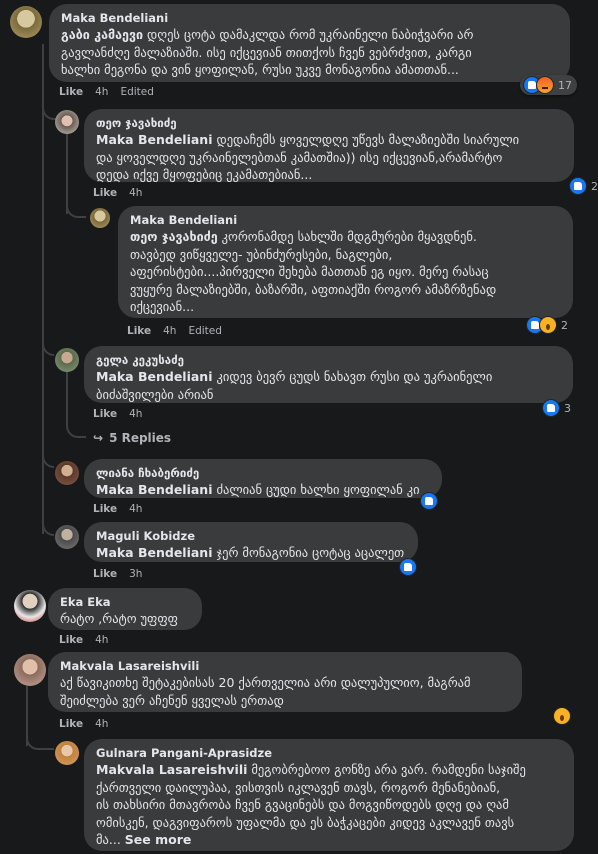 This screenshot has width=598, height=854. Describe the element at coordinates (102, 34) in the screenshot. I see `mention-link: გაბი კამაევი` at that location.